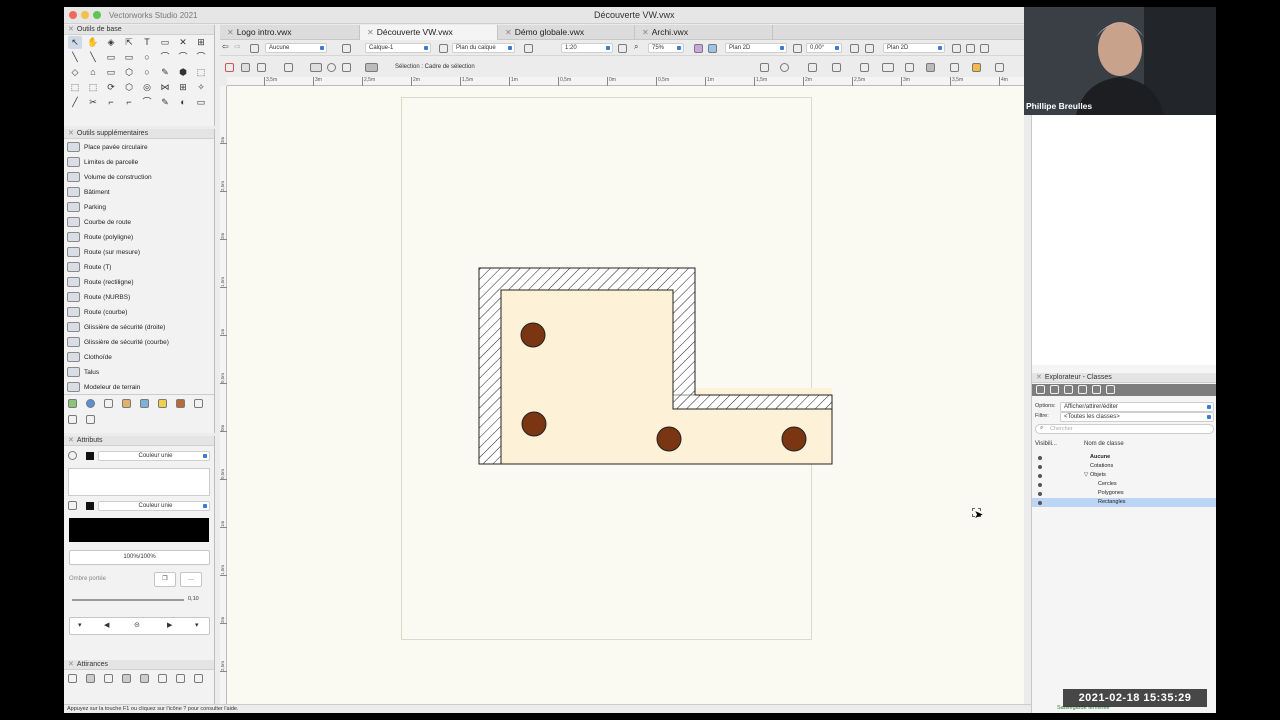 The width and height of the screenshot is (1280, 720). Describe the element at coordinates (346, 48) in the screenshot. I see `layer-icon` at that location.